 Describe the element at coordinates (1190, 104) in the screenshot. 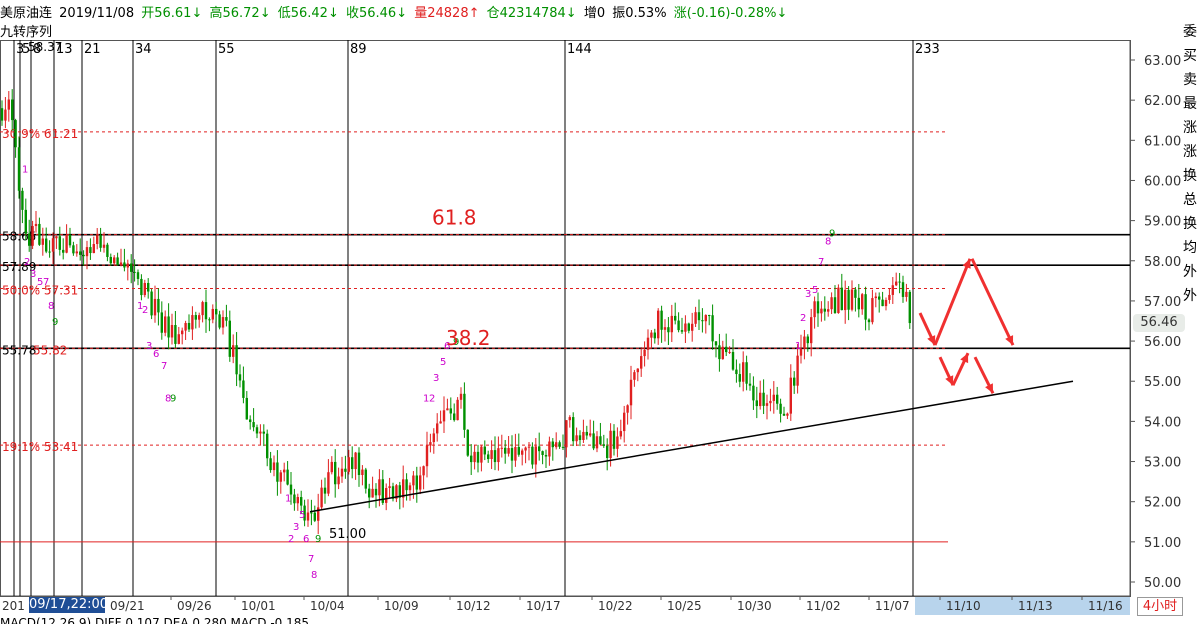

I see `quote-panel-label: 最` at that location.